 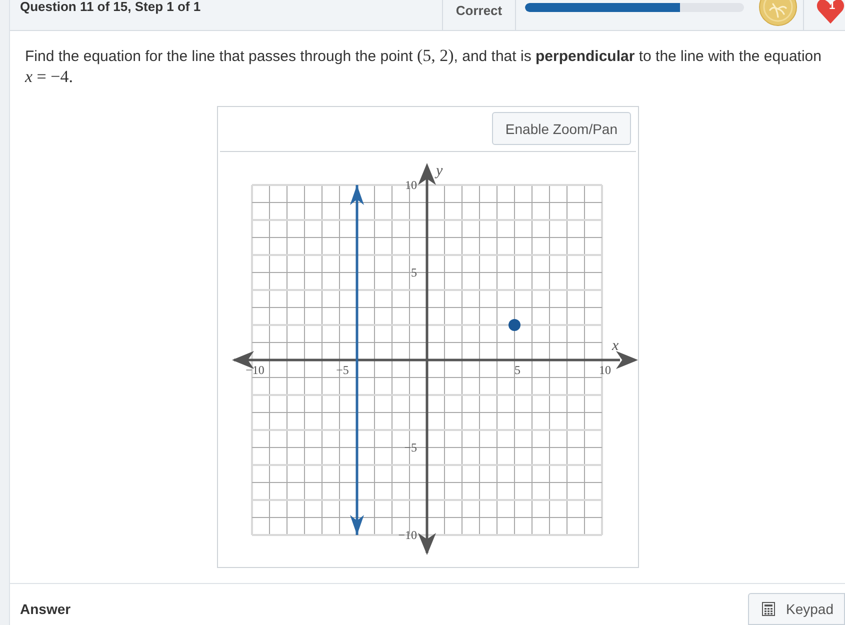 I want to click on question-text: Find the equation for the line that passes through the point (5, 2), and that is perpendicular to the line with the equation x = −4., so click(x=423, y=67).